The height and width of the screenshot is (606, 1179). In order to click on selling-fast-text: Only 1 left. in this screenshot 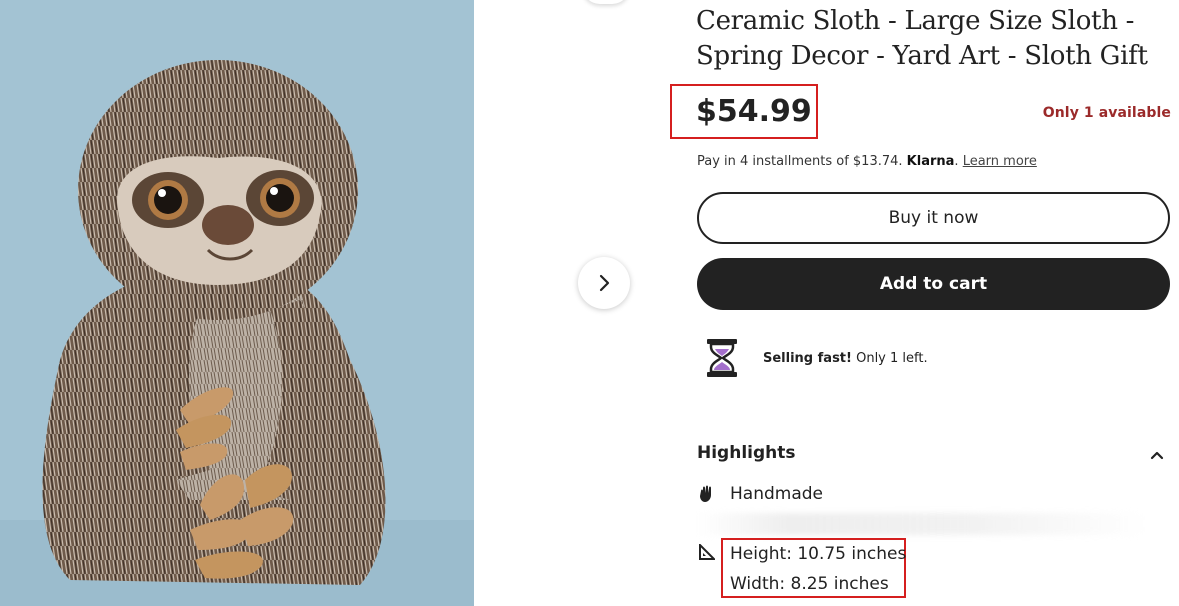, I will do `click(892, 358)`.